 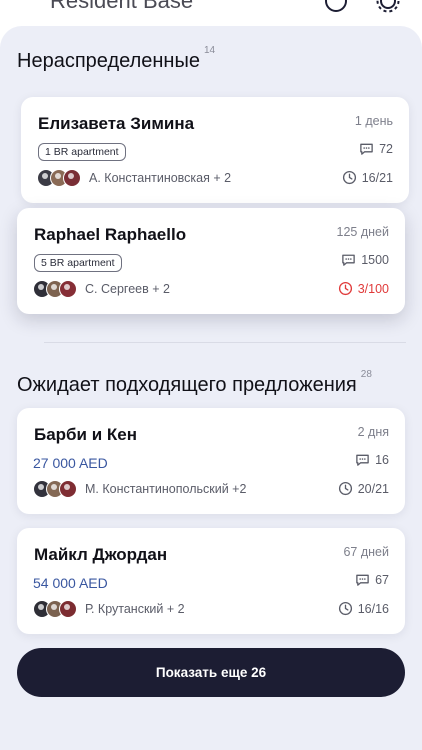 I want to click on gear-icon, so click(x=388, y=9).